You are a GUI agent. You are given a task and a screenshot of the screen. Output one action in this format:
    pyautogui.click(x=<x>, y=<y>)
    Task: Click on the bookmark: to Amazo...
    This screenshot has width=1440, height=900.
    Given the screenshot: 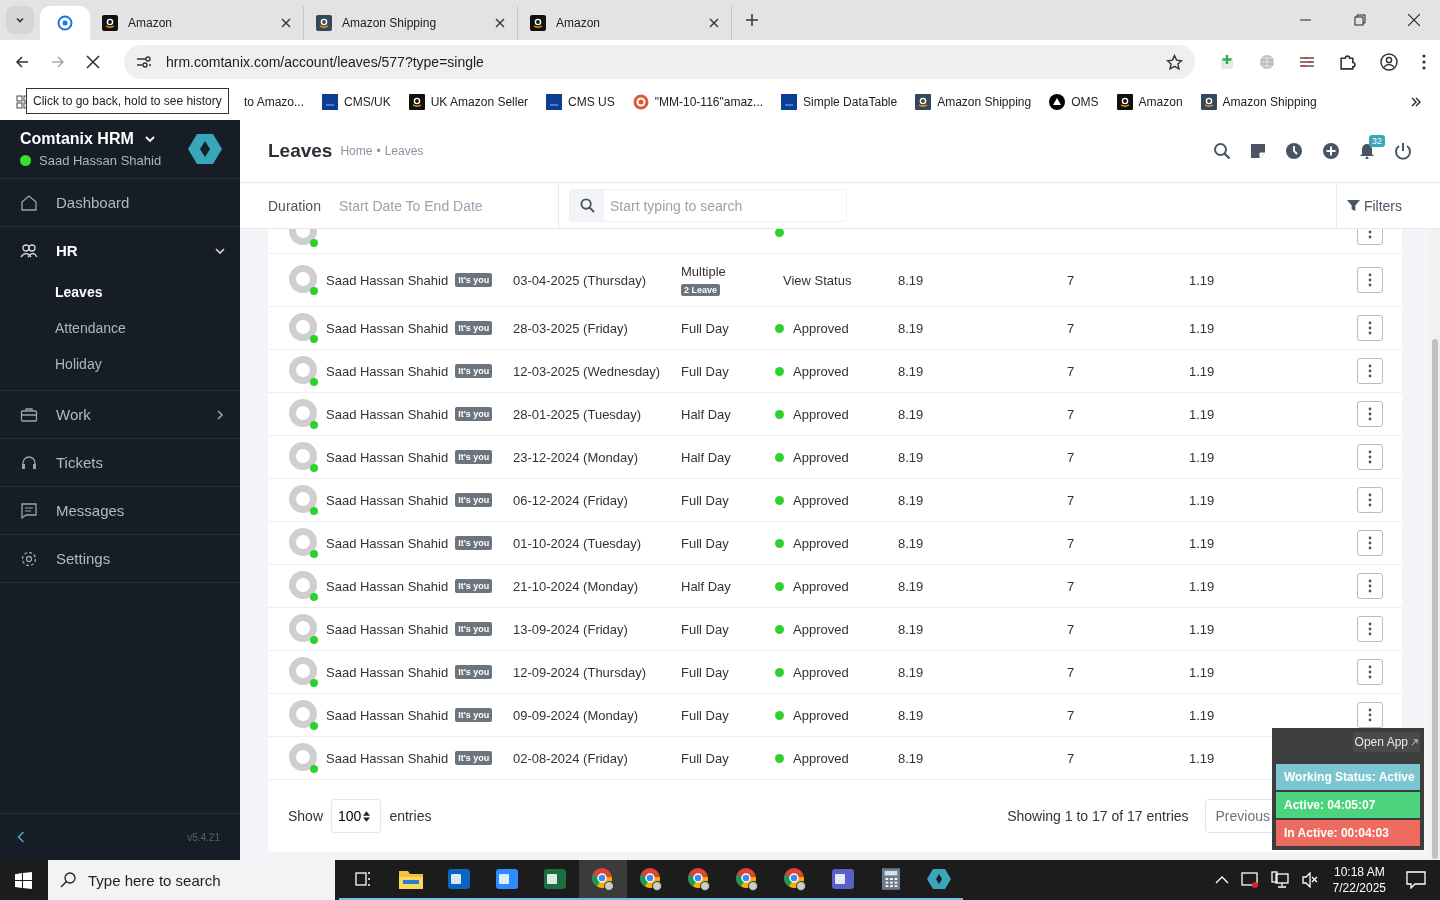 What is the action you would take?
    pyautogui.click(x=274, y=102)
    